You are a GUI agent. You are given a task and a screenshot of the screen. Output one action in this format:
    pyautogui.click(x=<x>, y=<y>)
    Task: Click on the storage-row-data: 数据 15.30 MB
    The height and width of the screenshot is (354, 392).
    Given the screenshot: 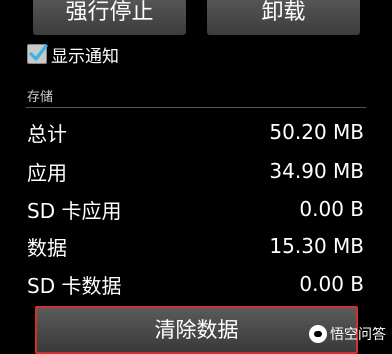 What is the action you would take?
    pyautogui.click(x=195, y=246)
    